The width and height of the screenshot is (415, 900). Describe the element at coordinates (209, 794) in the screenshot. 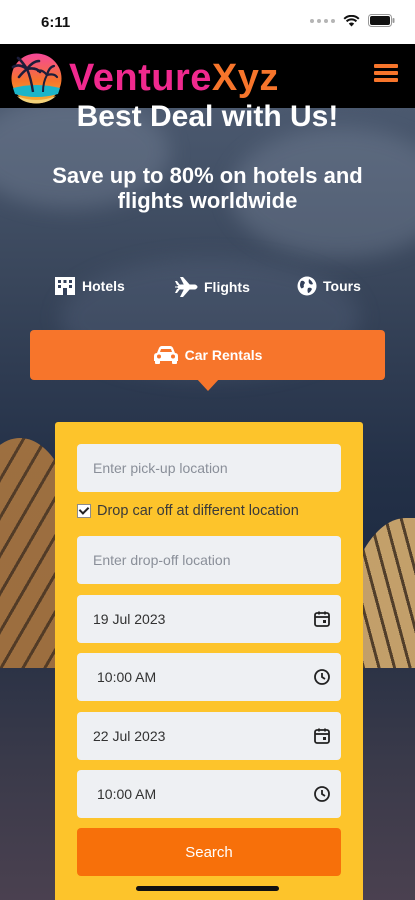

I see `dropoff-time-field: 10:00 AM` at that location.